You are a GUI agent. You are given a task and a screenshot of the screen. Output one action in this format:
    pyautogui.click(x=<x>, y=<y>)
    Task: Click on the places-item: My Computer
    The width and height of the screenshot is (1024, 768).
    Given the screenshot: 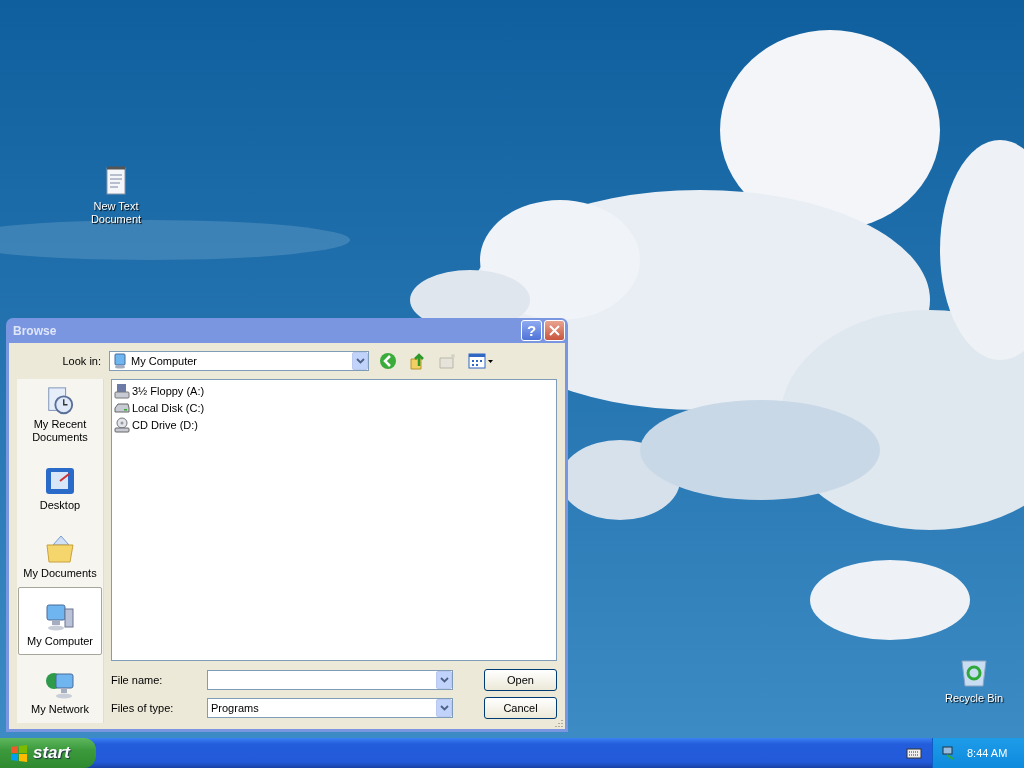 What is the action you would take?
    pyautogui.click(x=60, y=621)
    